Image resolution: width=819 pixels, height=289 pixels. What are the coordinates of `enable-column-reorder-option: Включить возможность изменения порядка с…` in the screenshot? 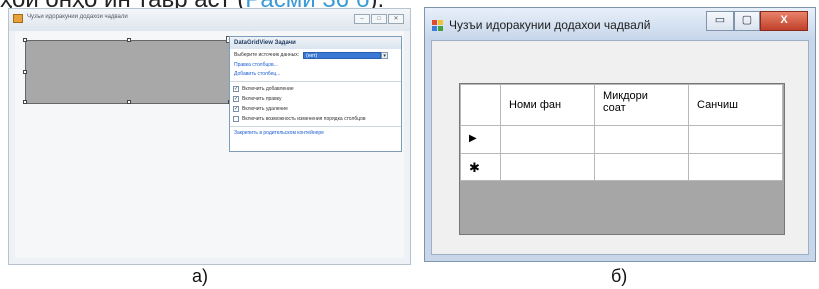 It's located at (315, 119).